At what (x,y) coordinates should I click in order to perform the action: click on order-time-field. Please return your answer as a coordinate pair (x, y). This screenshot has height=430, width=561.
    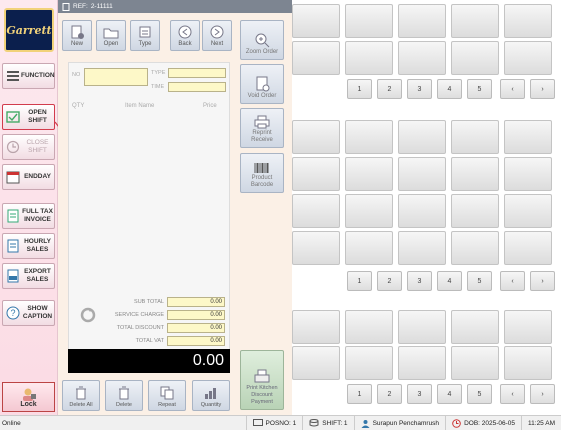
    Looking at the image, I should click on (197, 87).